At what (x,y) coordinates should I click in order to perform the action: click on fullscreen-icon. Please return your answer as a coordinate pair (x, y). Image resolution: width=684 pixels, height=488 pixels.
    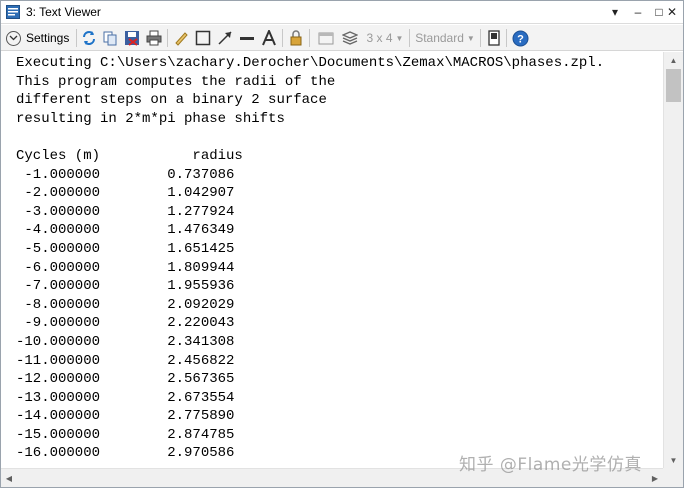
    Looking at the image, I should click on (494, 38).